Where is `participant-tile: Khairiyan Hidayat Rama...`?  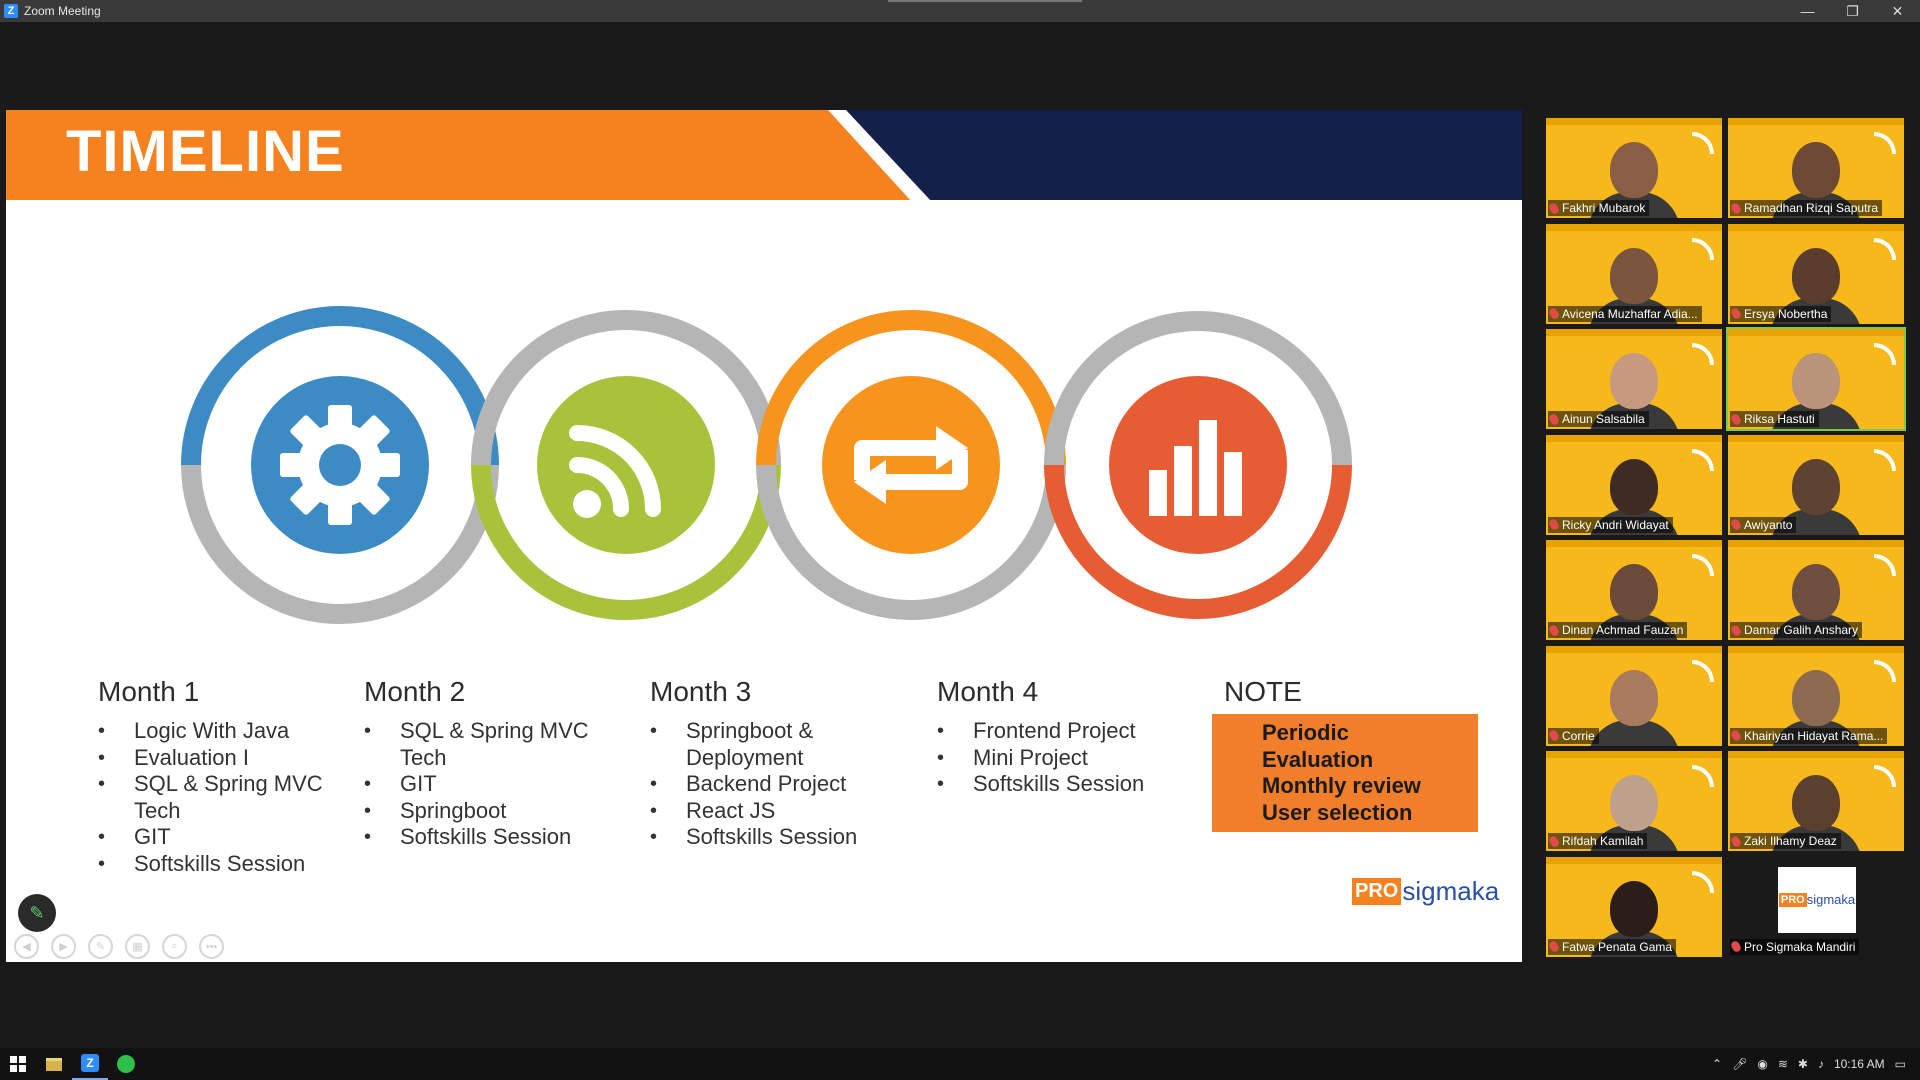
participant-tile: Khairiyan Hidayat Rama... is located at coordinates (1816, 695).